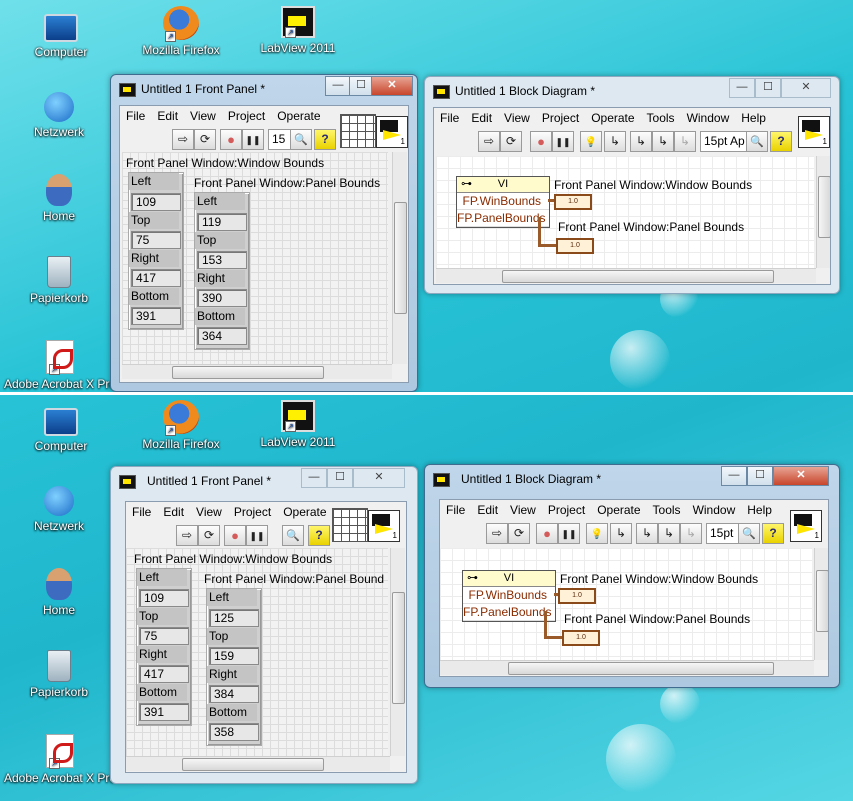 Image resolution: width=853 pixels, height=801 pixels. I want to click on desktop-icon-computer: Computer, so click(61, 33).